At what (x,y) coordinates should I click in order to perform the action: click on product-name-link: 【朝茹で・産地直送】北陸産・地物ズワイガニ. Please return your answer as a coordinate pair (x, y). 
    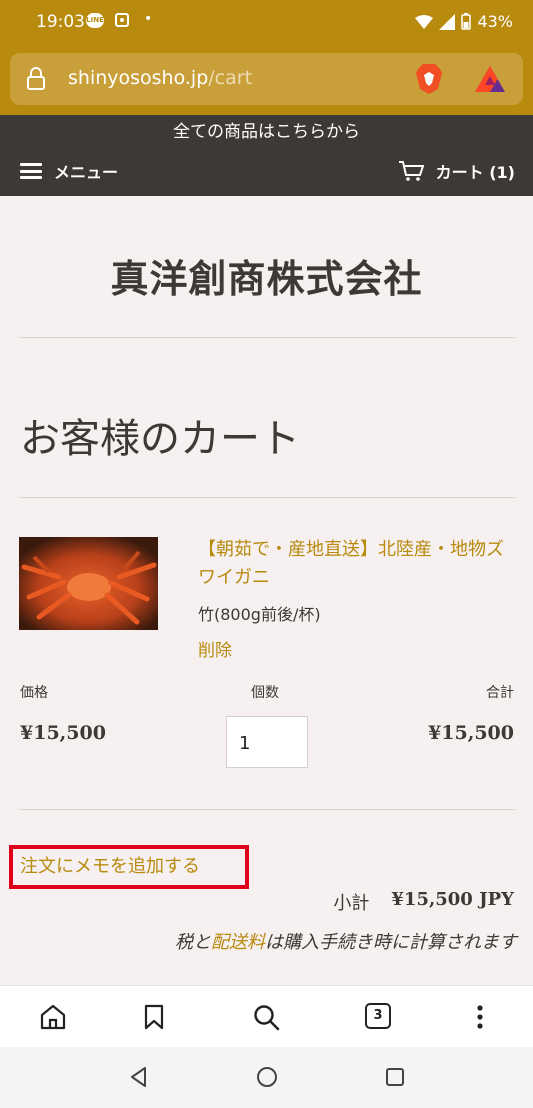
    Looking at the image, I should click on (358, 564).